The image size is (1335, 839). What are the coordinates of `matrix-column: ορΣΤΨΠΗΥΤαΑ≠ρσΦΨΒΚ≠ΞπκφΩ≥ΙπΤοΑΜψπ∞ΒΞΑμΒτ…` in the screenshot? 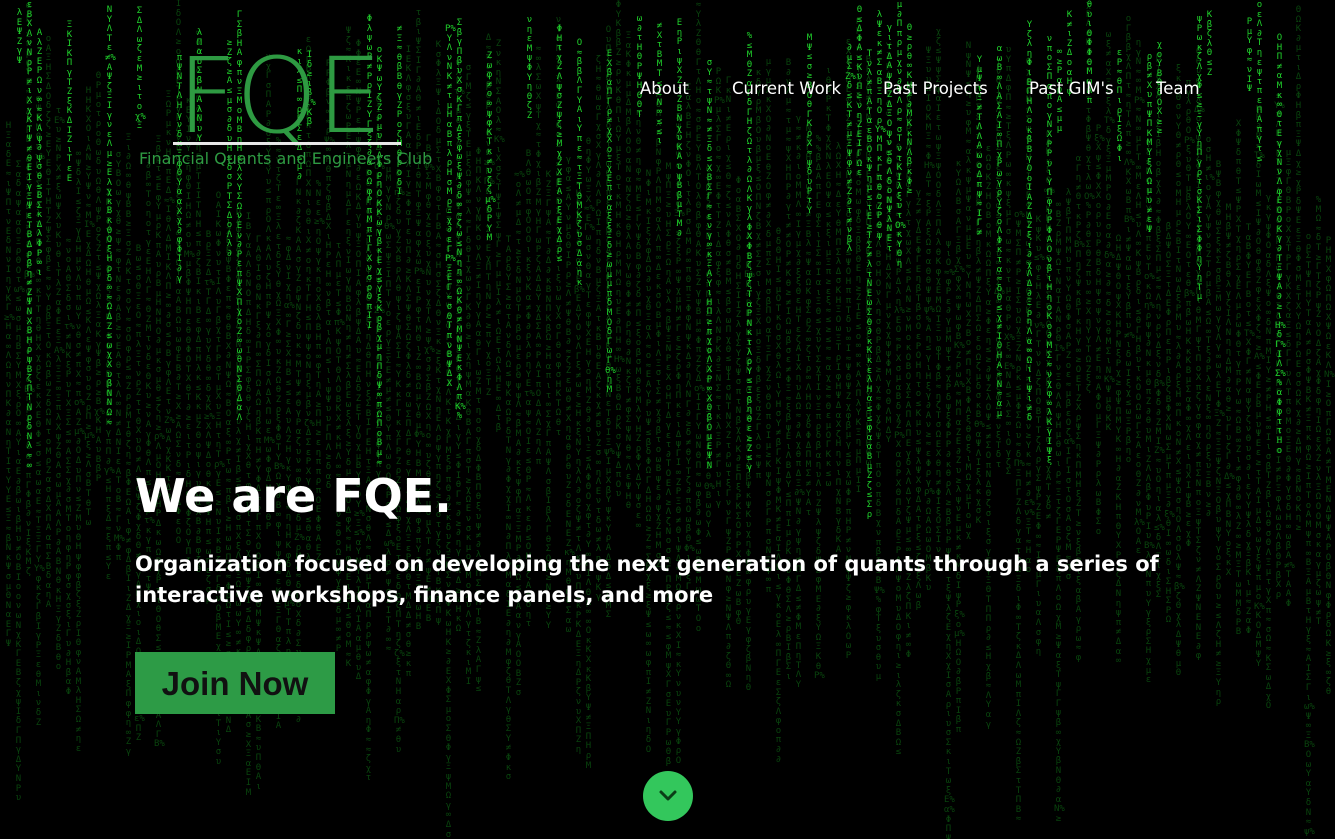 It's located at (1309, 535).